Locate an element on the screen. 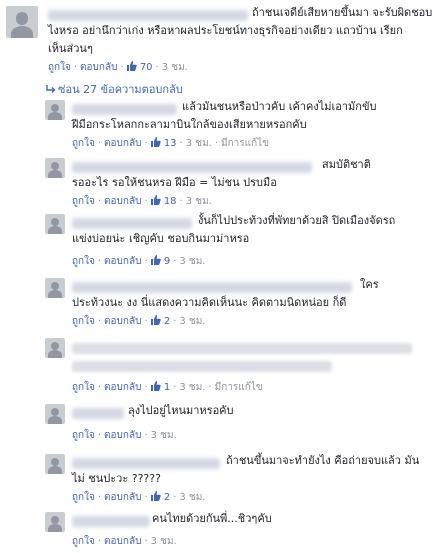  comment-text-line: ลุงไปอยู่ไหนมาหรอคับ is located at coordinates (181, 410).